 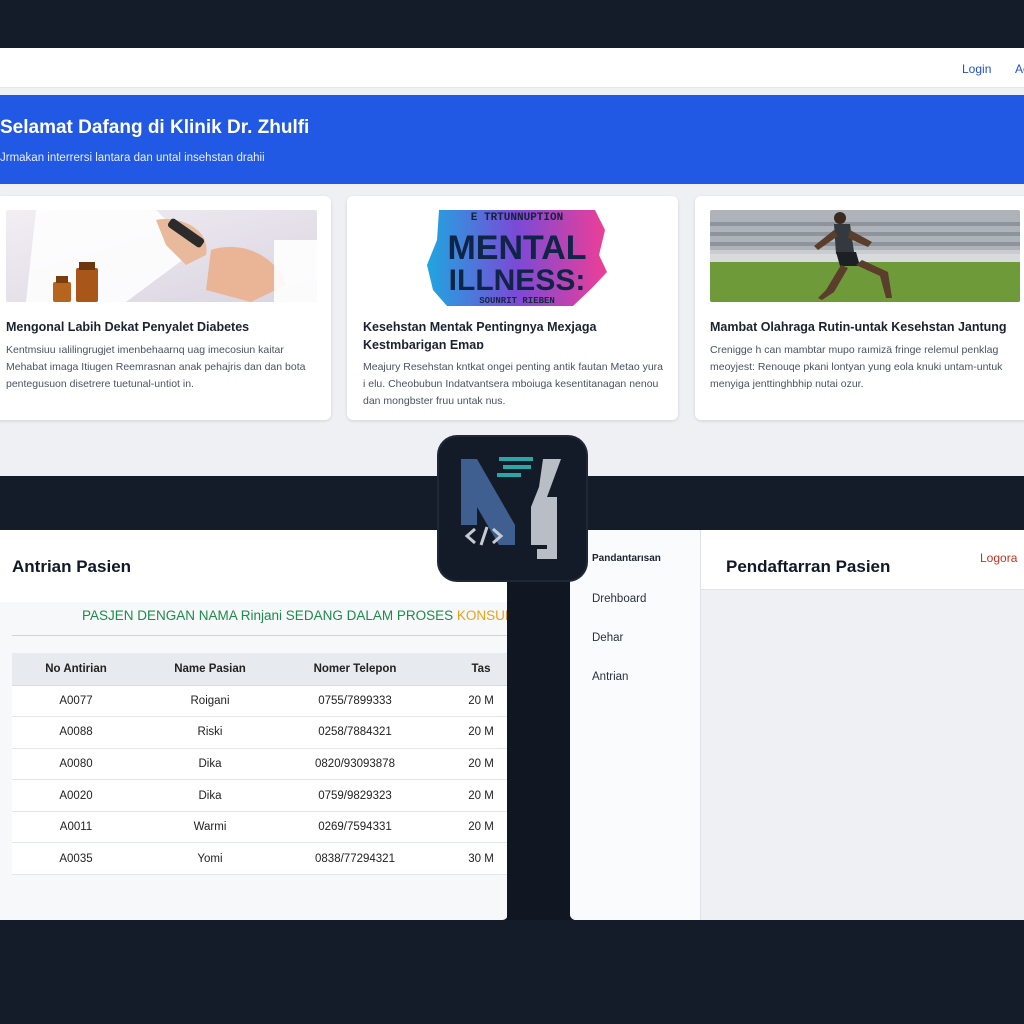 I want to click on queue-number: A0088, so click(x=76, y=732).